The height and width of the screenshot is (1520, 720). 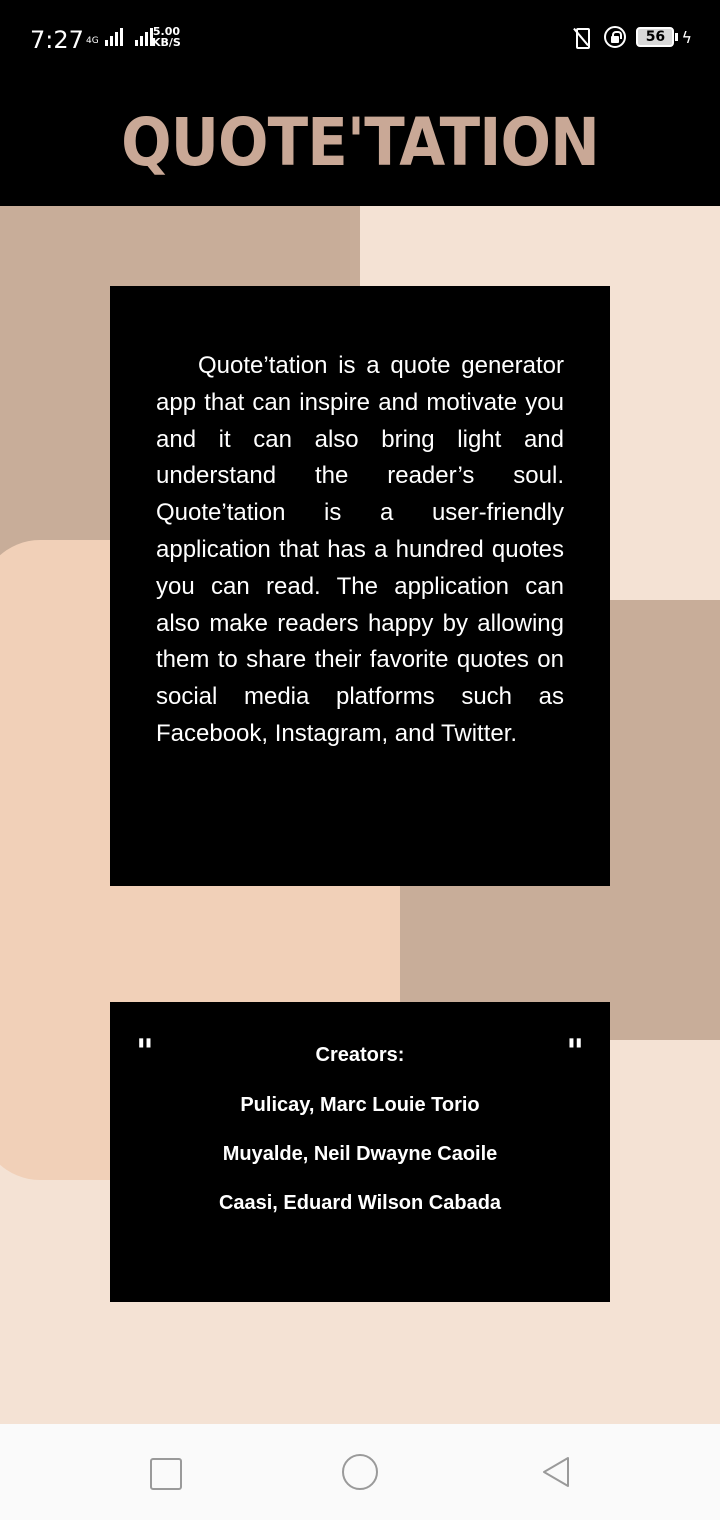 I want to click on creators-title: Creators:, so click(x=360, y=1055).